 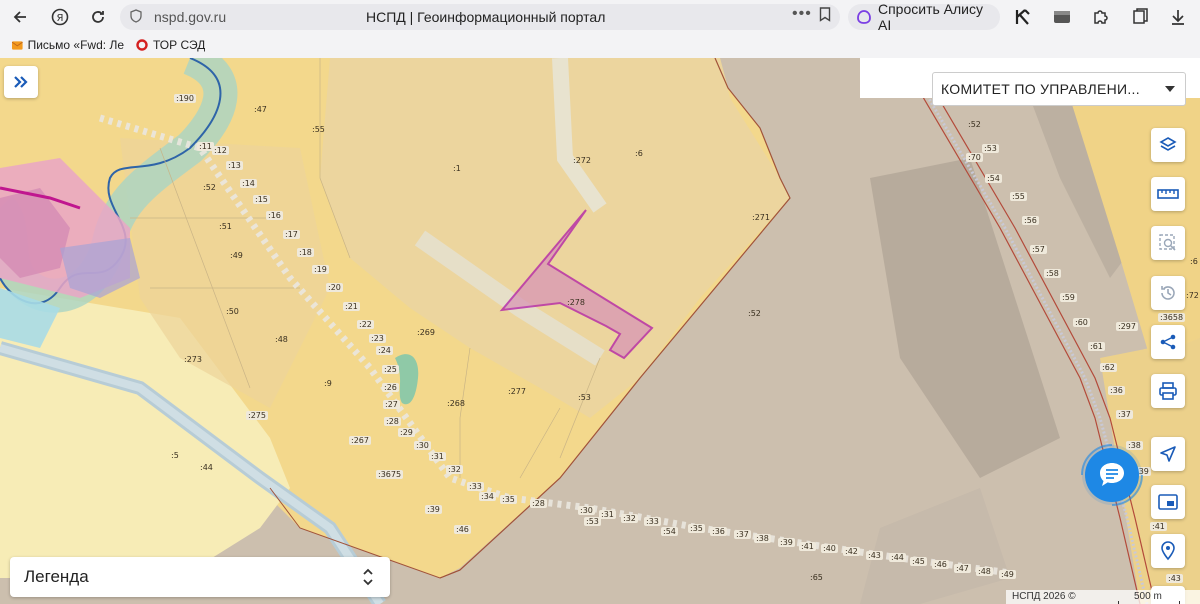 What do you see at coordinates (1172, 317) in the screenshot?
I see `parcel-label: :3658` at bounding box center [1172, 317].